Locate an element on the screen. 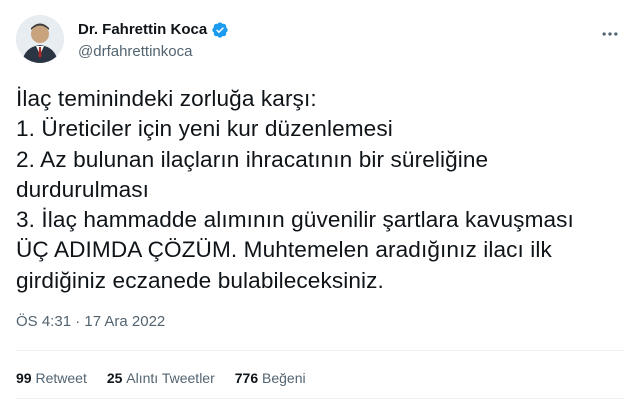  verified-badge-icon is located at coordinates (220, 30).